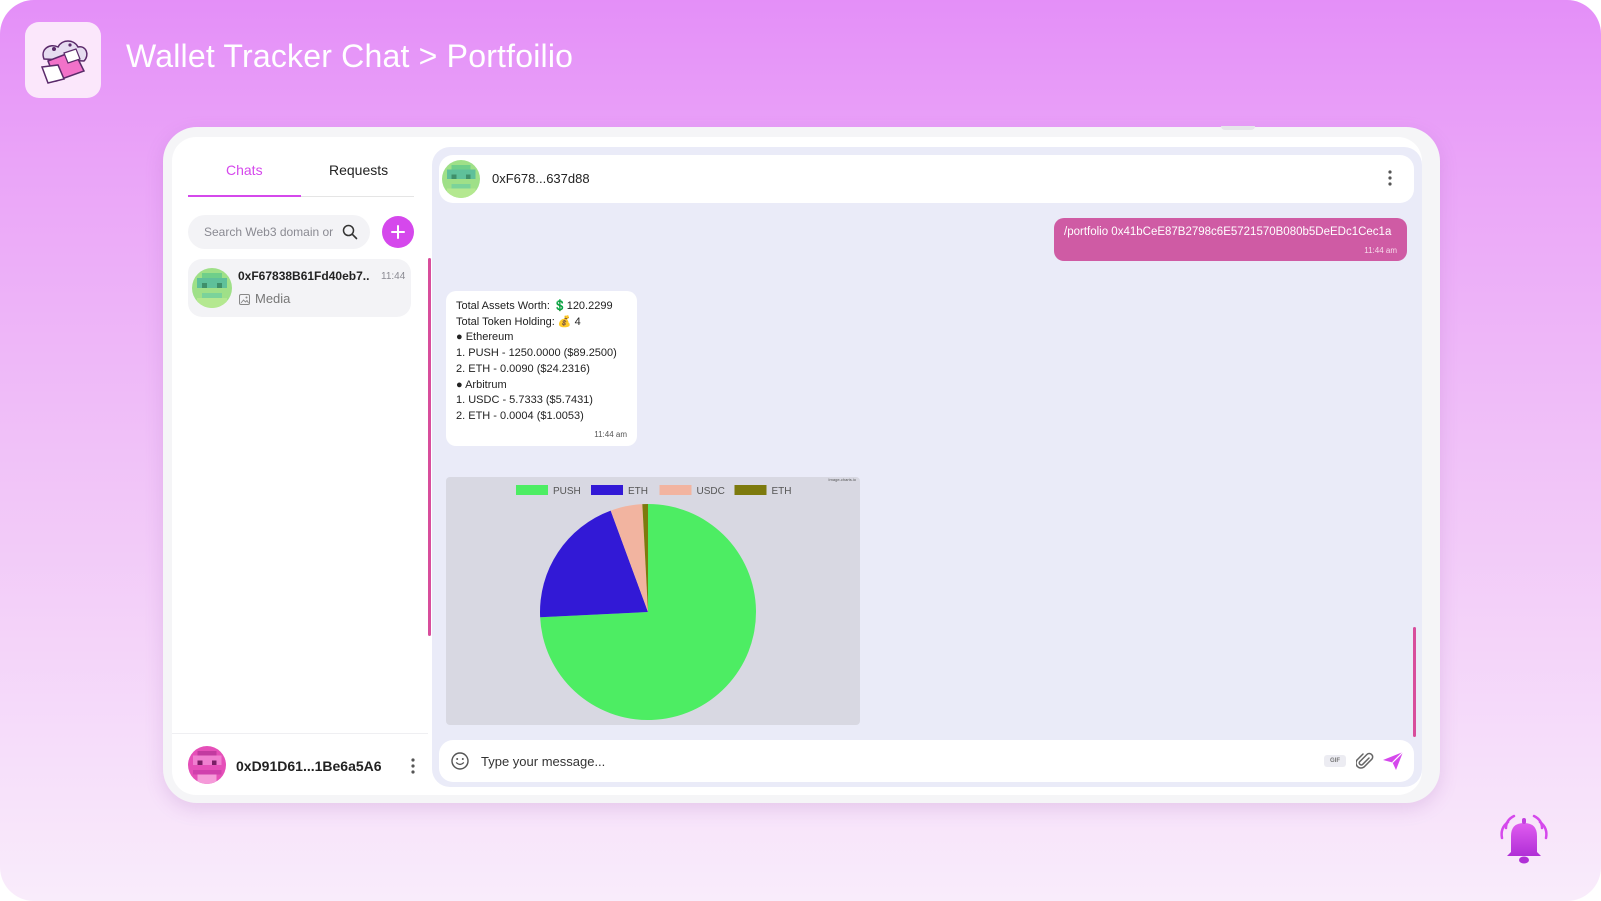 This screenshot has height=901, width=1601. What do you see at coordinates (518, 321) in the screenshot?
I see `message-line: Total Token Holding: 💰 4` at bounding box center [518, 321].